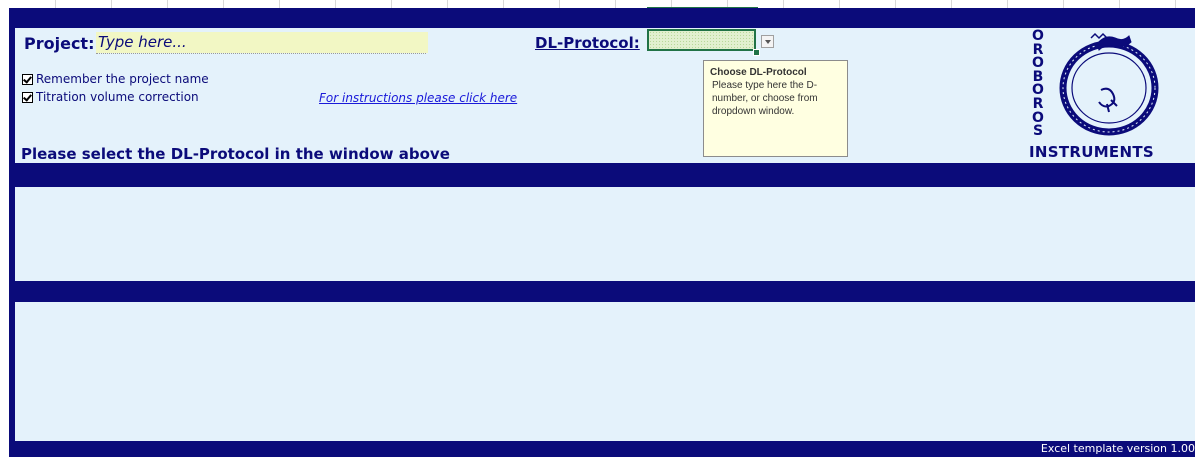 The width and height of the screenshot is (1195, 457). Describe the element at coordinates (1091, 152) in the screenshot. I see `logo-horizontal-text: INSTRUMENTS` at that location.